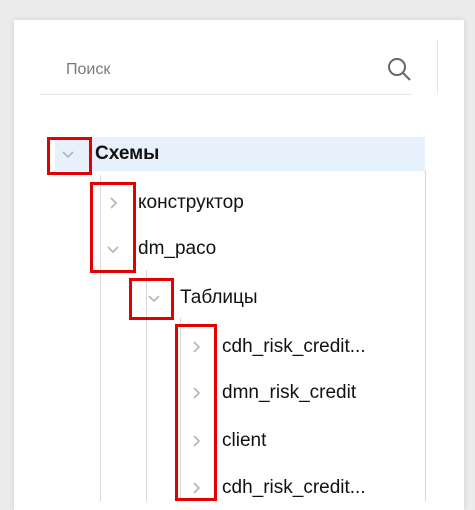 Image resolution: width=475 pixels, height=510 pixels. I want to click on tree-node-konstruktor: конструктор, so click(255, 203).